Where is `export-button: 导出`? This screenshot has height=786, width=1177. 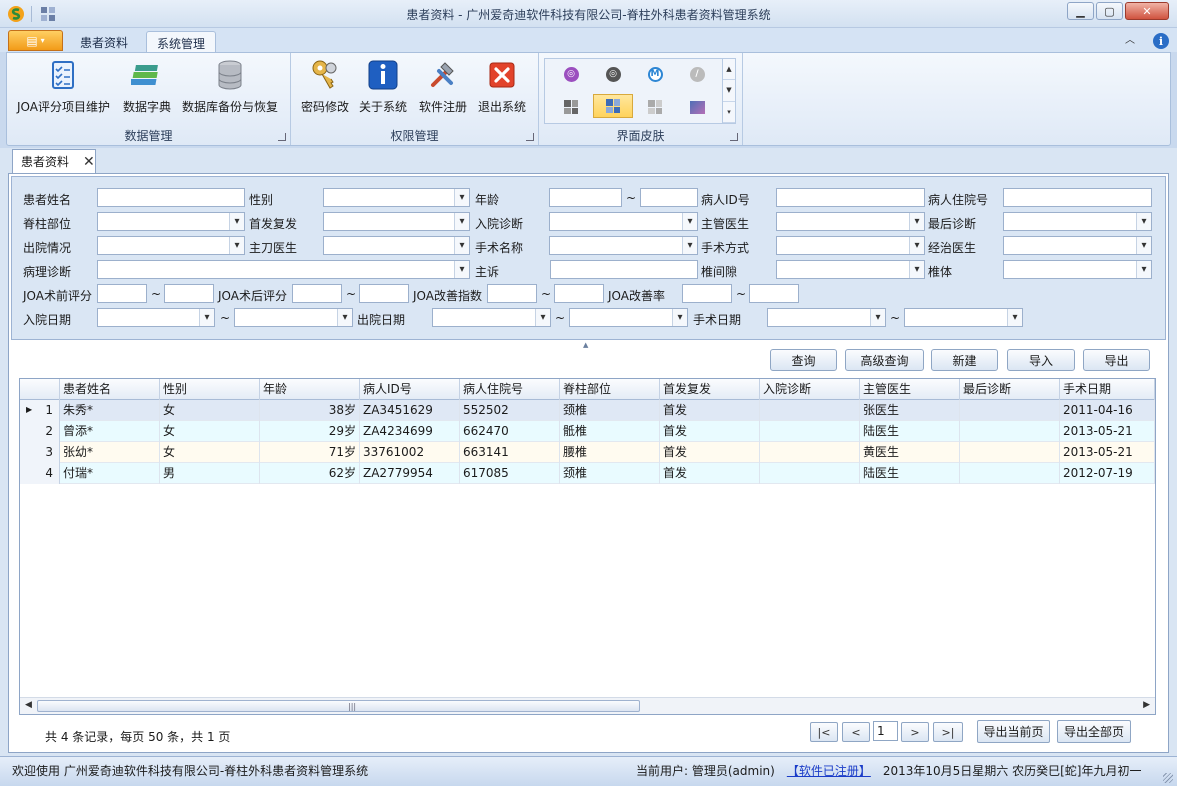 export-button: 导出 is located at coordinates (1116, 360).